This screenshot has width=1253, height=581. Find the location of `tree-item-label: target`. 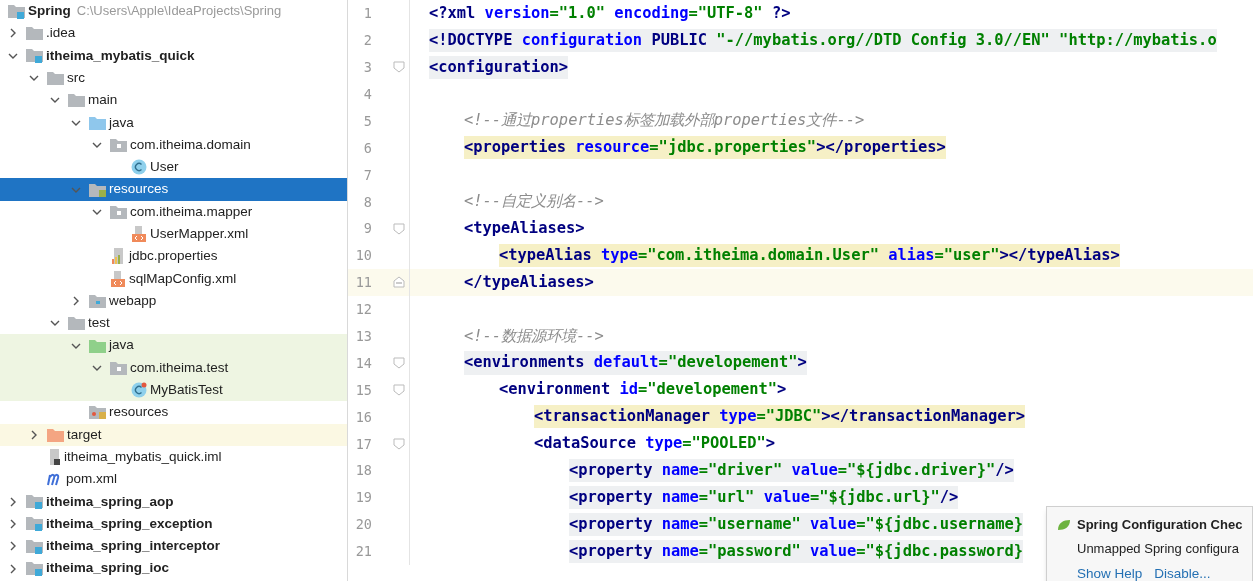

tree-item-label: target is located at coordinates (84, 434).